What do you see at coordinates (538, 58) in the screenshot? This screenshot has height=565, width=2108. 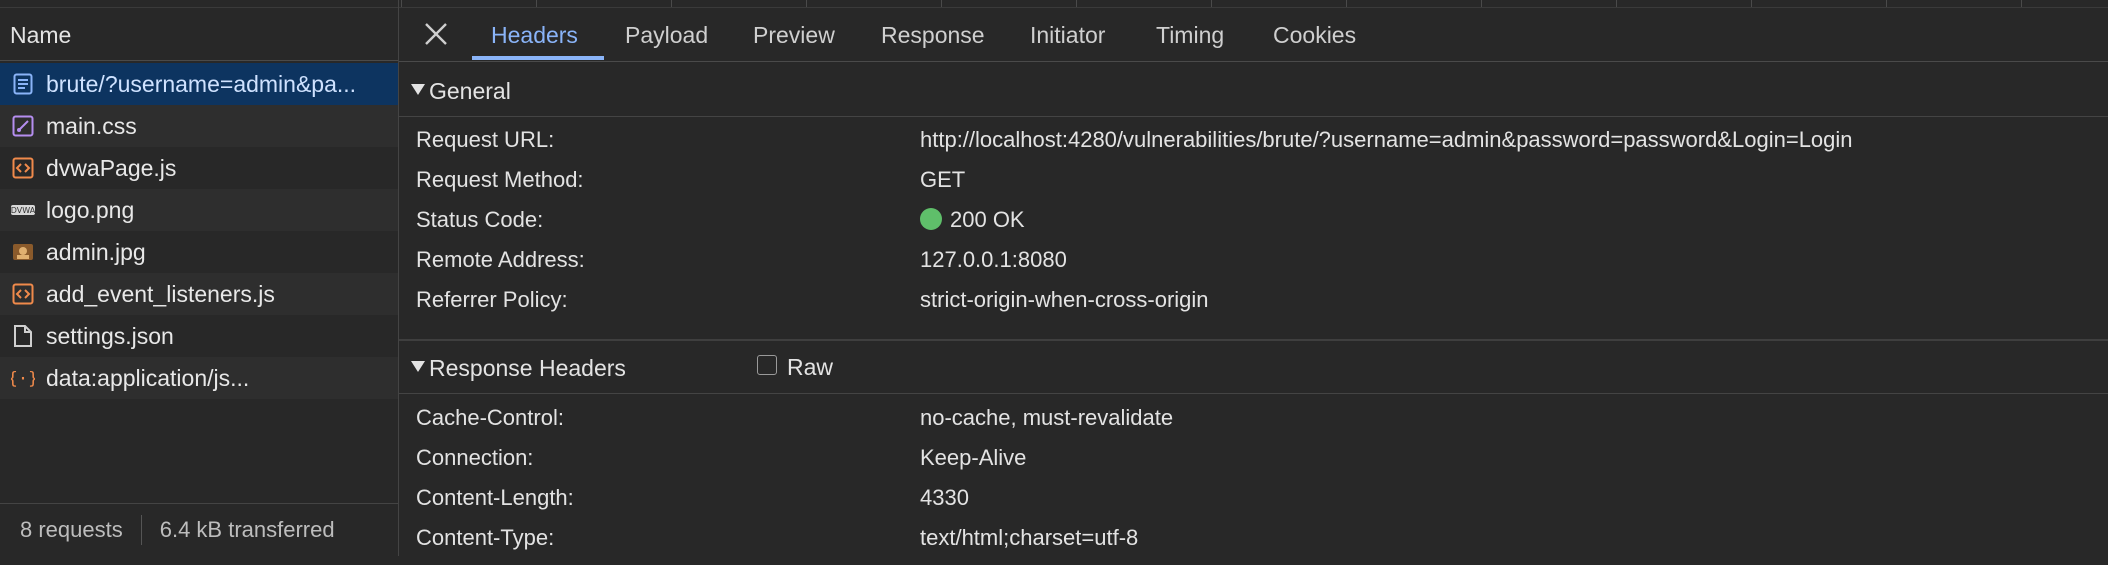 I see `active-tab-indicator` at bounding box center [538, 58].